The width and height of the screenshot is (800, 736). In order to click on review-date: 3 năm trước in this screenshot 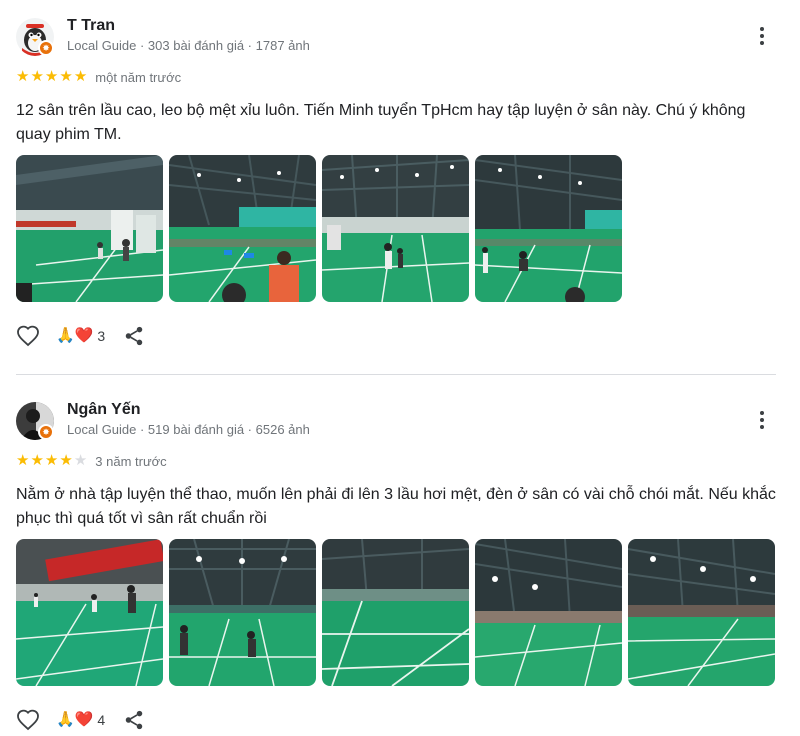, I will do `click(131, 461)`.